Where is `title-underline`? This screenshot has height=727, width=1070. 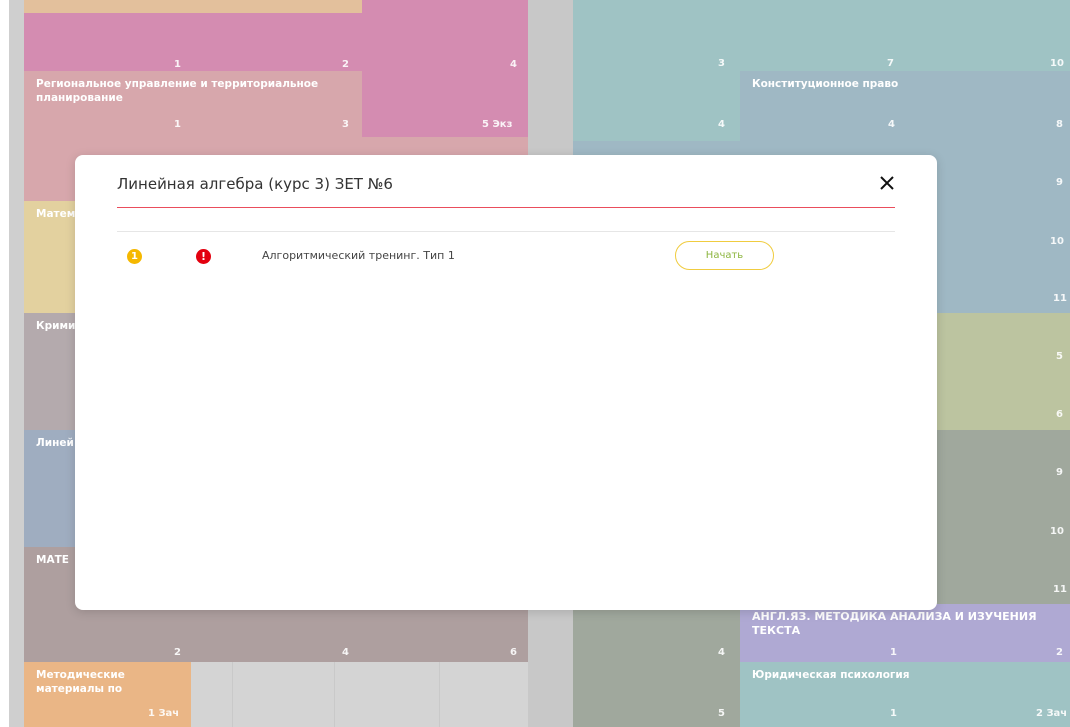 title-underline is located at coordinates (506, 207).